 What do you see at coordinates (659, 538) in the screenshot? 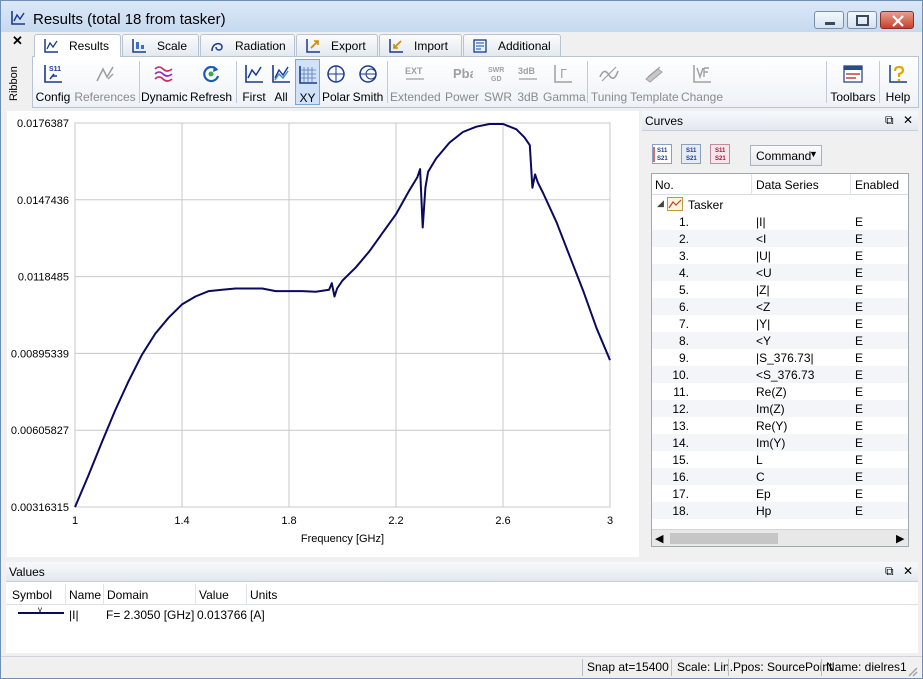
I see `scroll-left-icon: ◀` at bounding box center [659, 538].